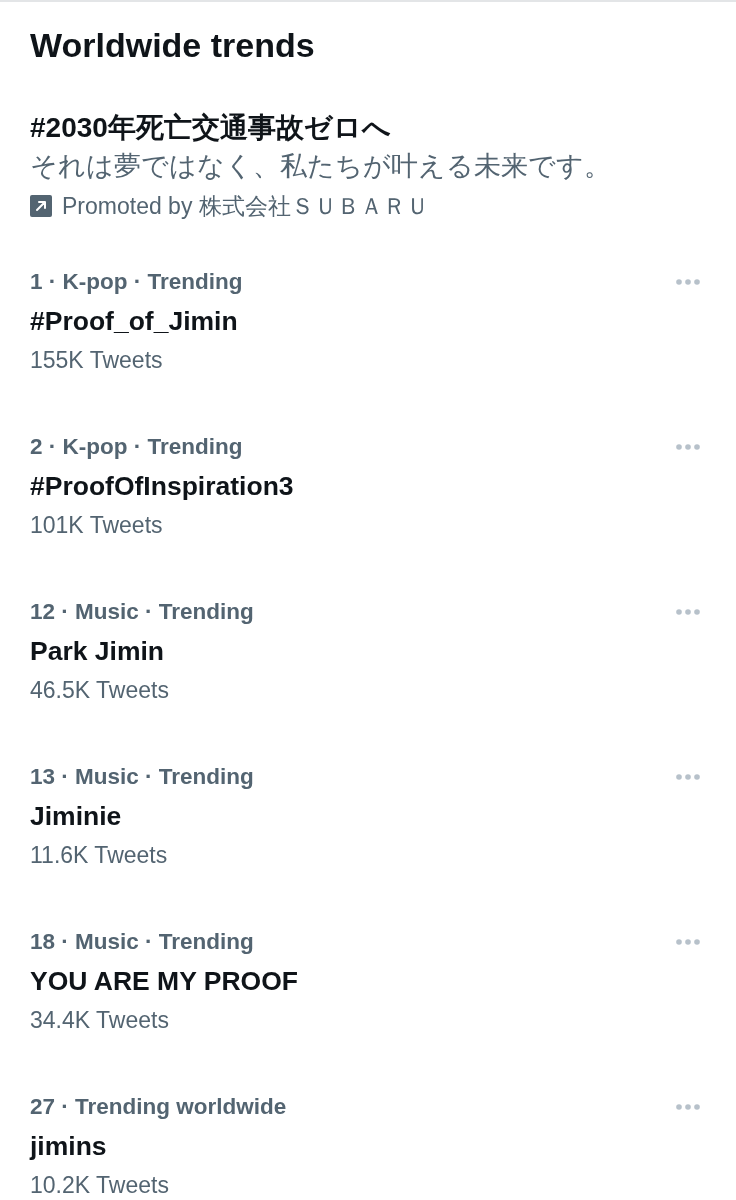 The height and width of the screenshot is (1200, 736). Describe the element at coordinates (76, 816) in the screenshot. I see `trend-name: Jiminie` at that location.